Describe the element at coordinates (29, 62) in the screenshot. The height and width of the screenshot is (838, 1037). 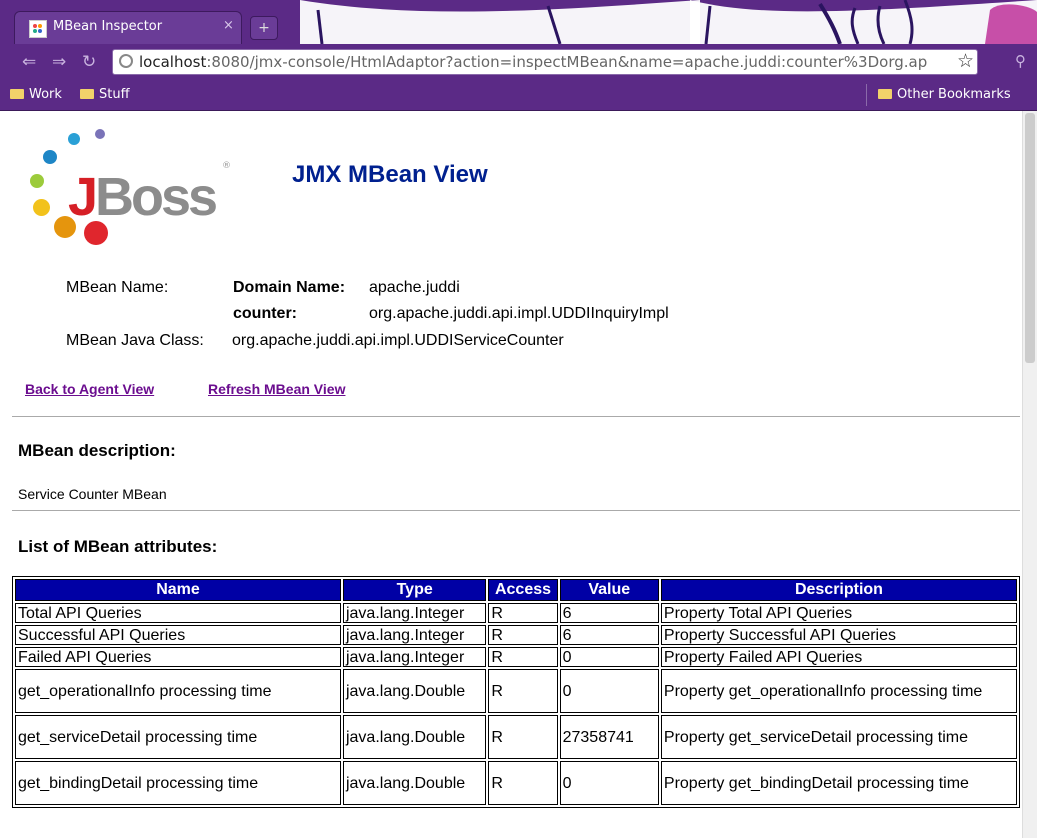
I see `back-arrow-icon: ⇐` at that location.